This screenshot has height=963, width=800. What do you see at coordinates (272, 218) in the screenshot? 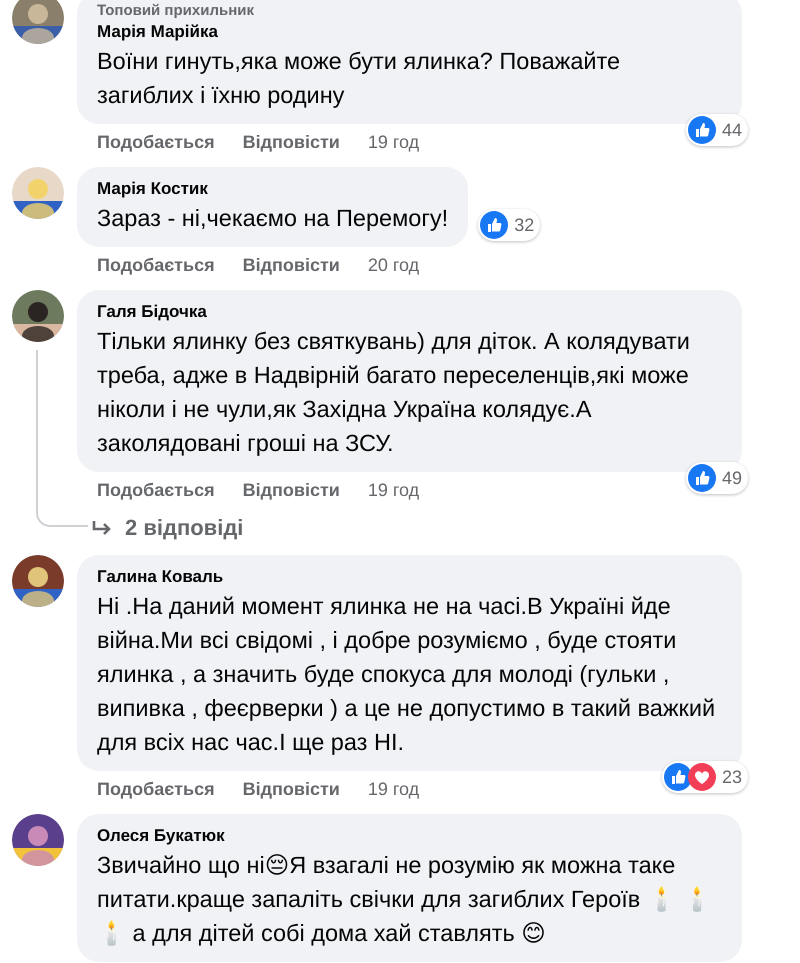
I see `comment-text: Зараз - ні,чекаємо на Перемогу!` at bounding box center [272, 218].